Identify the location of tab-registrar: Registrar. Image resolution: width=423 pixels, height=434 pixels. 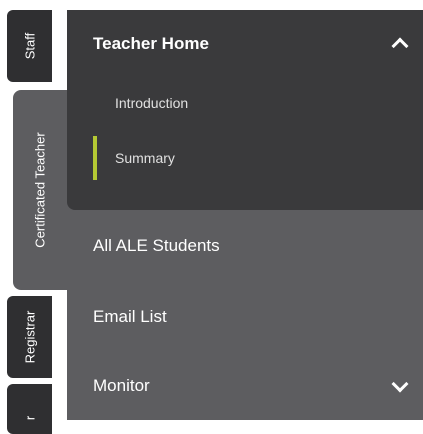
(29, 337).